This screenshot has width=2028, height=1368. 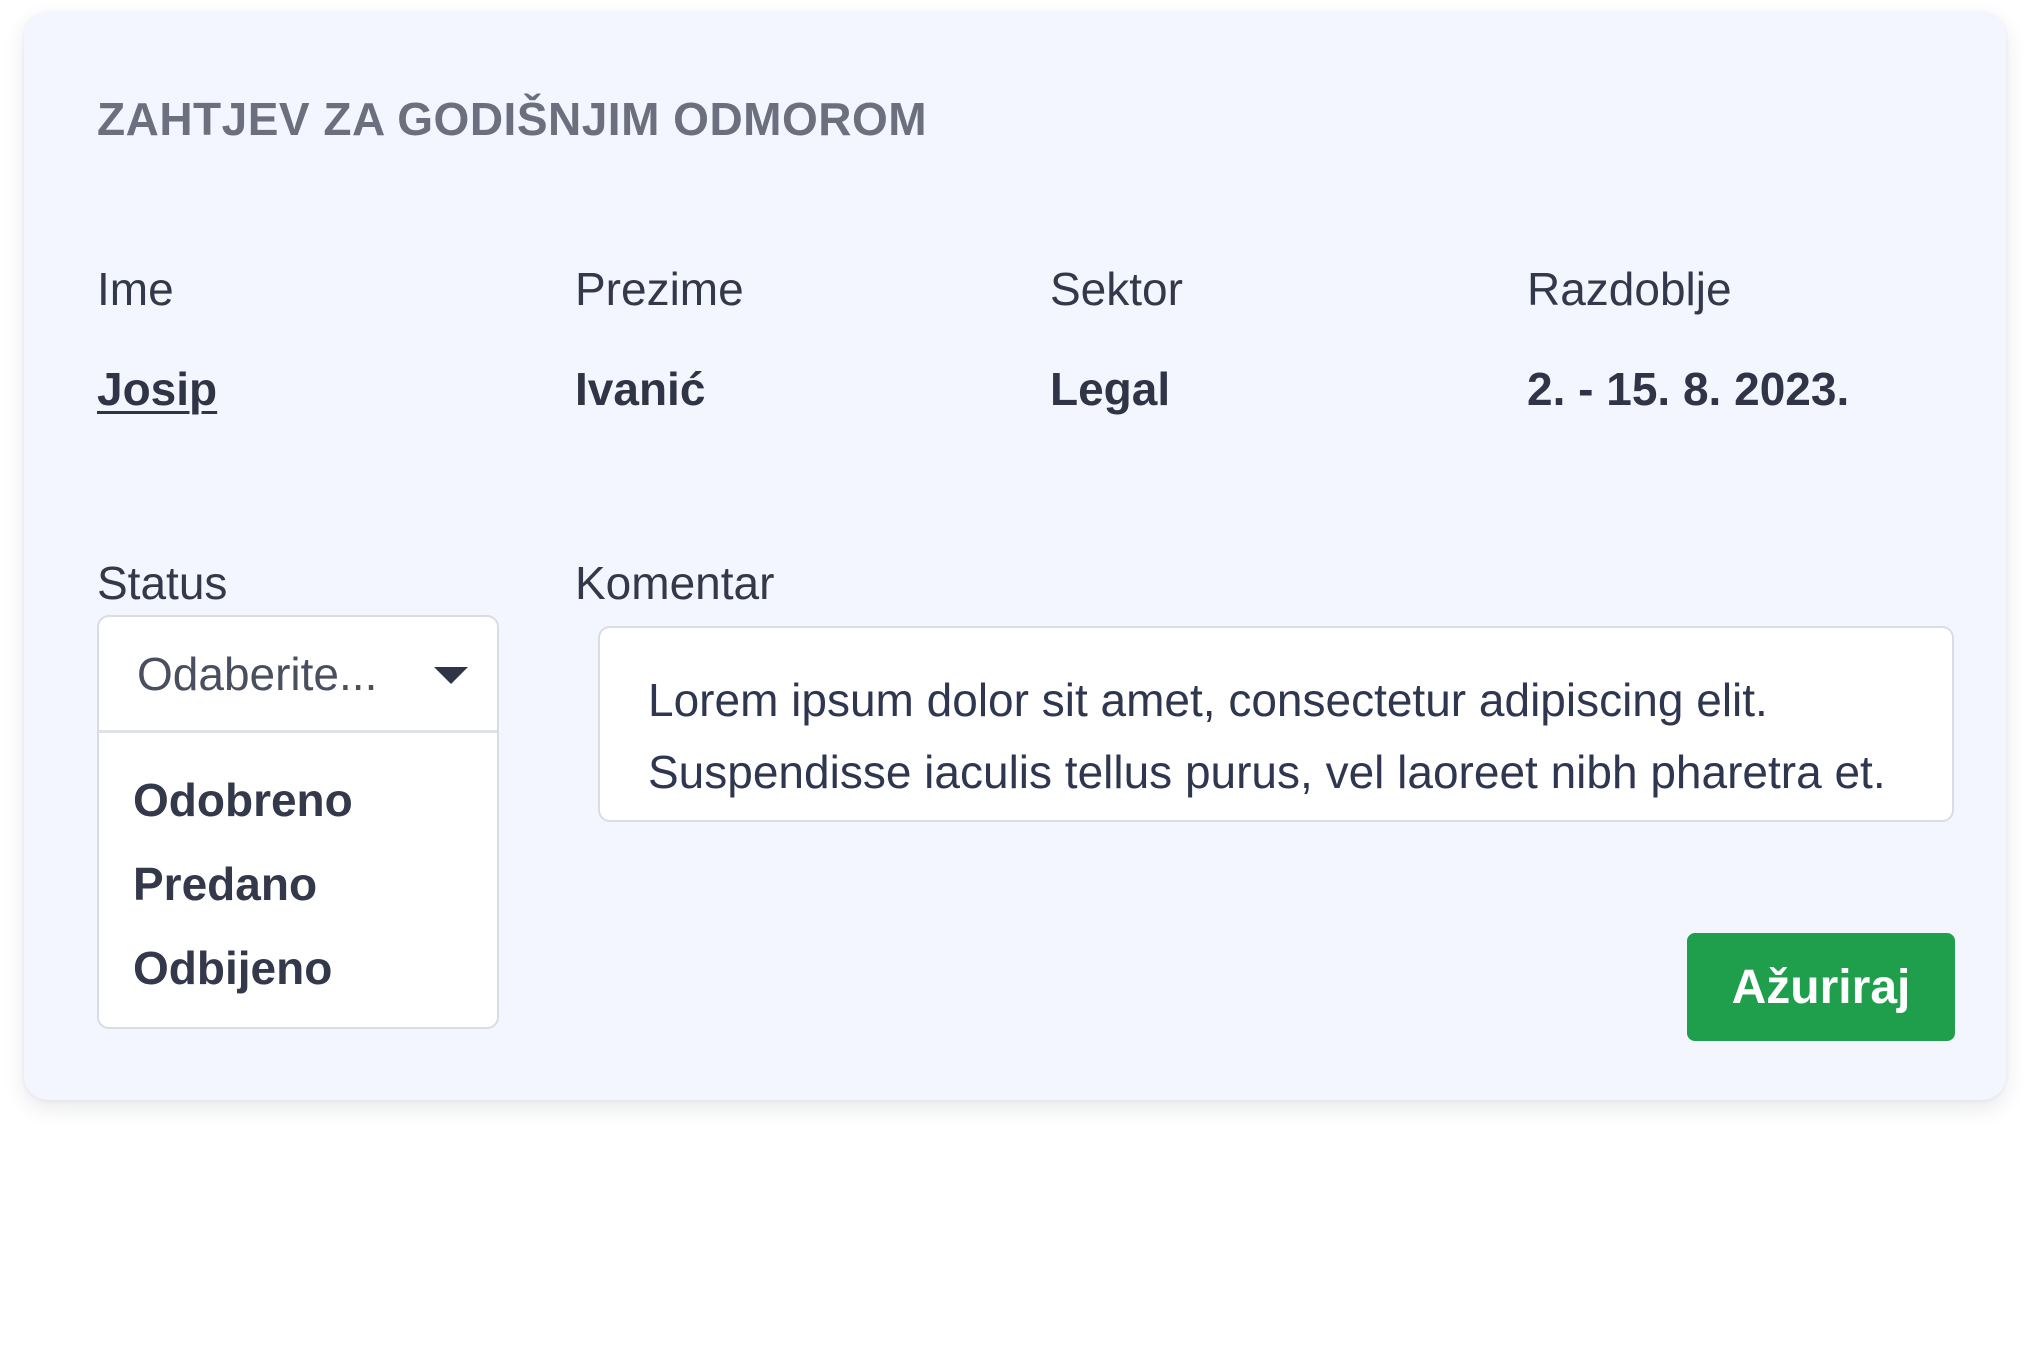 I want to click on last-name-label: Prezime, so click(x=659, y=289).